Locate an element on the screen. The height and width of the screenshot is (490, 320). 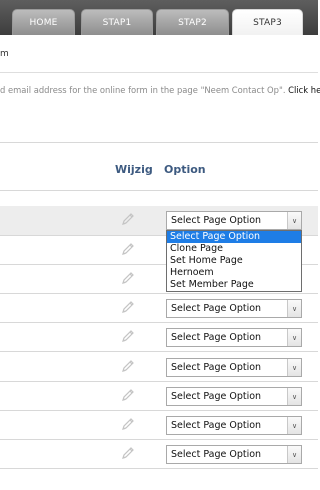
column-header-option: Option is located at coordinates (185, 169).